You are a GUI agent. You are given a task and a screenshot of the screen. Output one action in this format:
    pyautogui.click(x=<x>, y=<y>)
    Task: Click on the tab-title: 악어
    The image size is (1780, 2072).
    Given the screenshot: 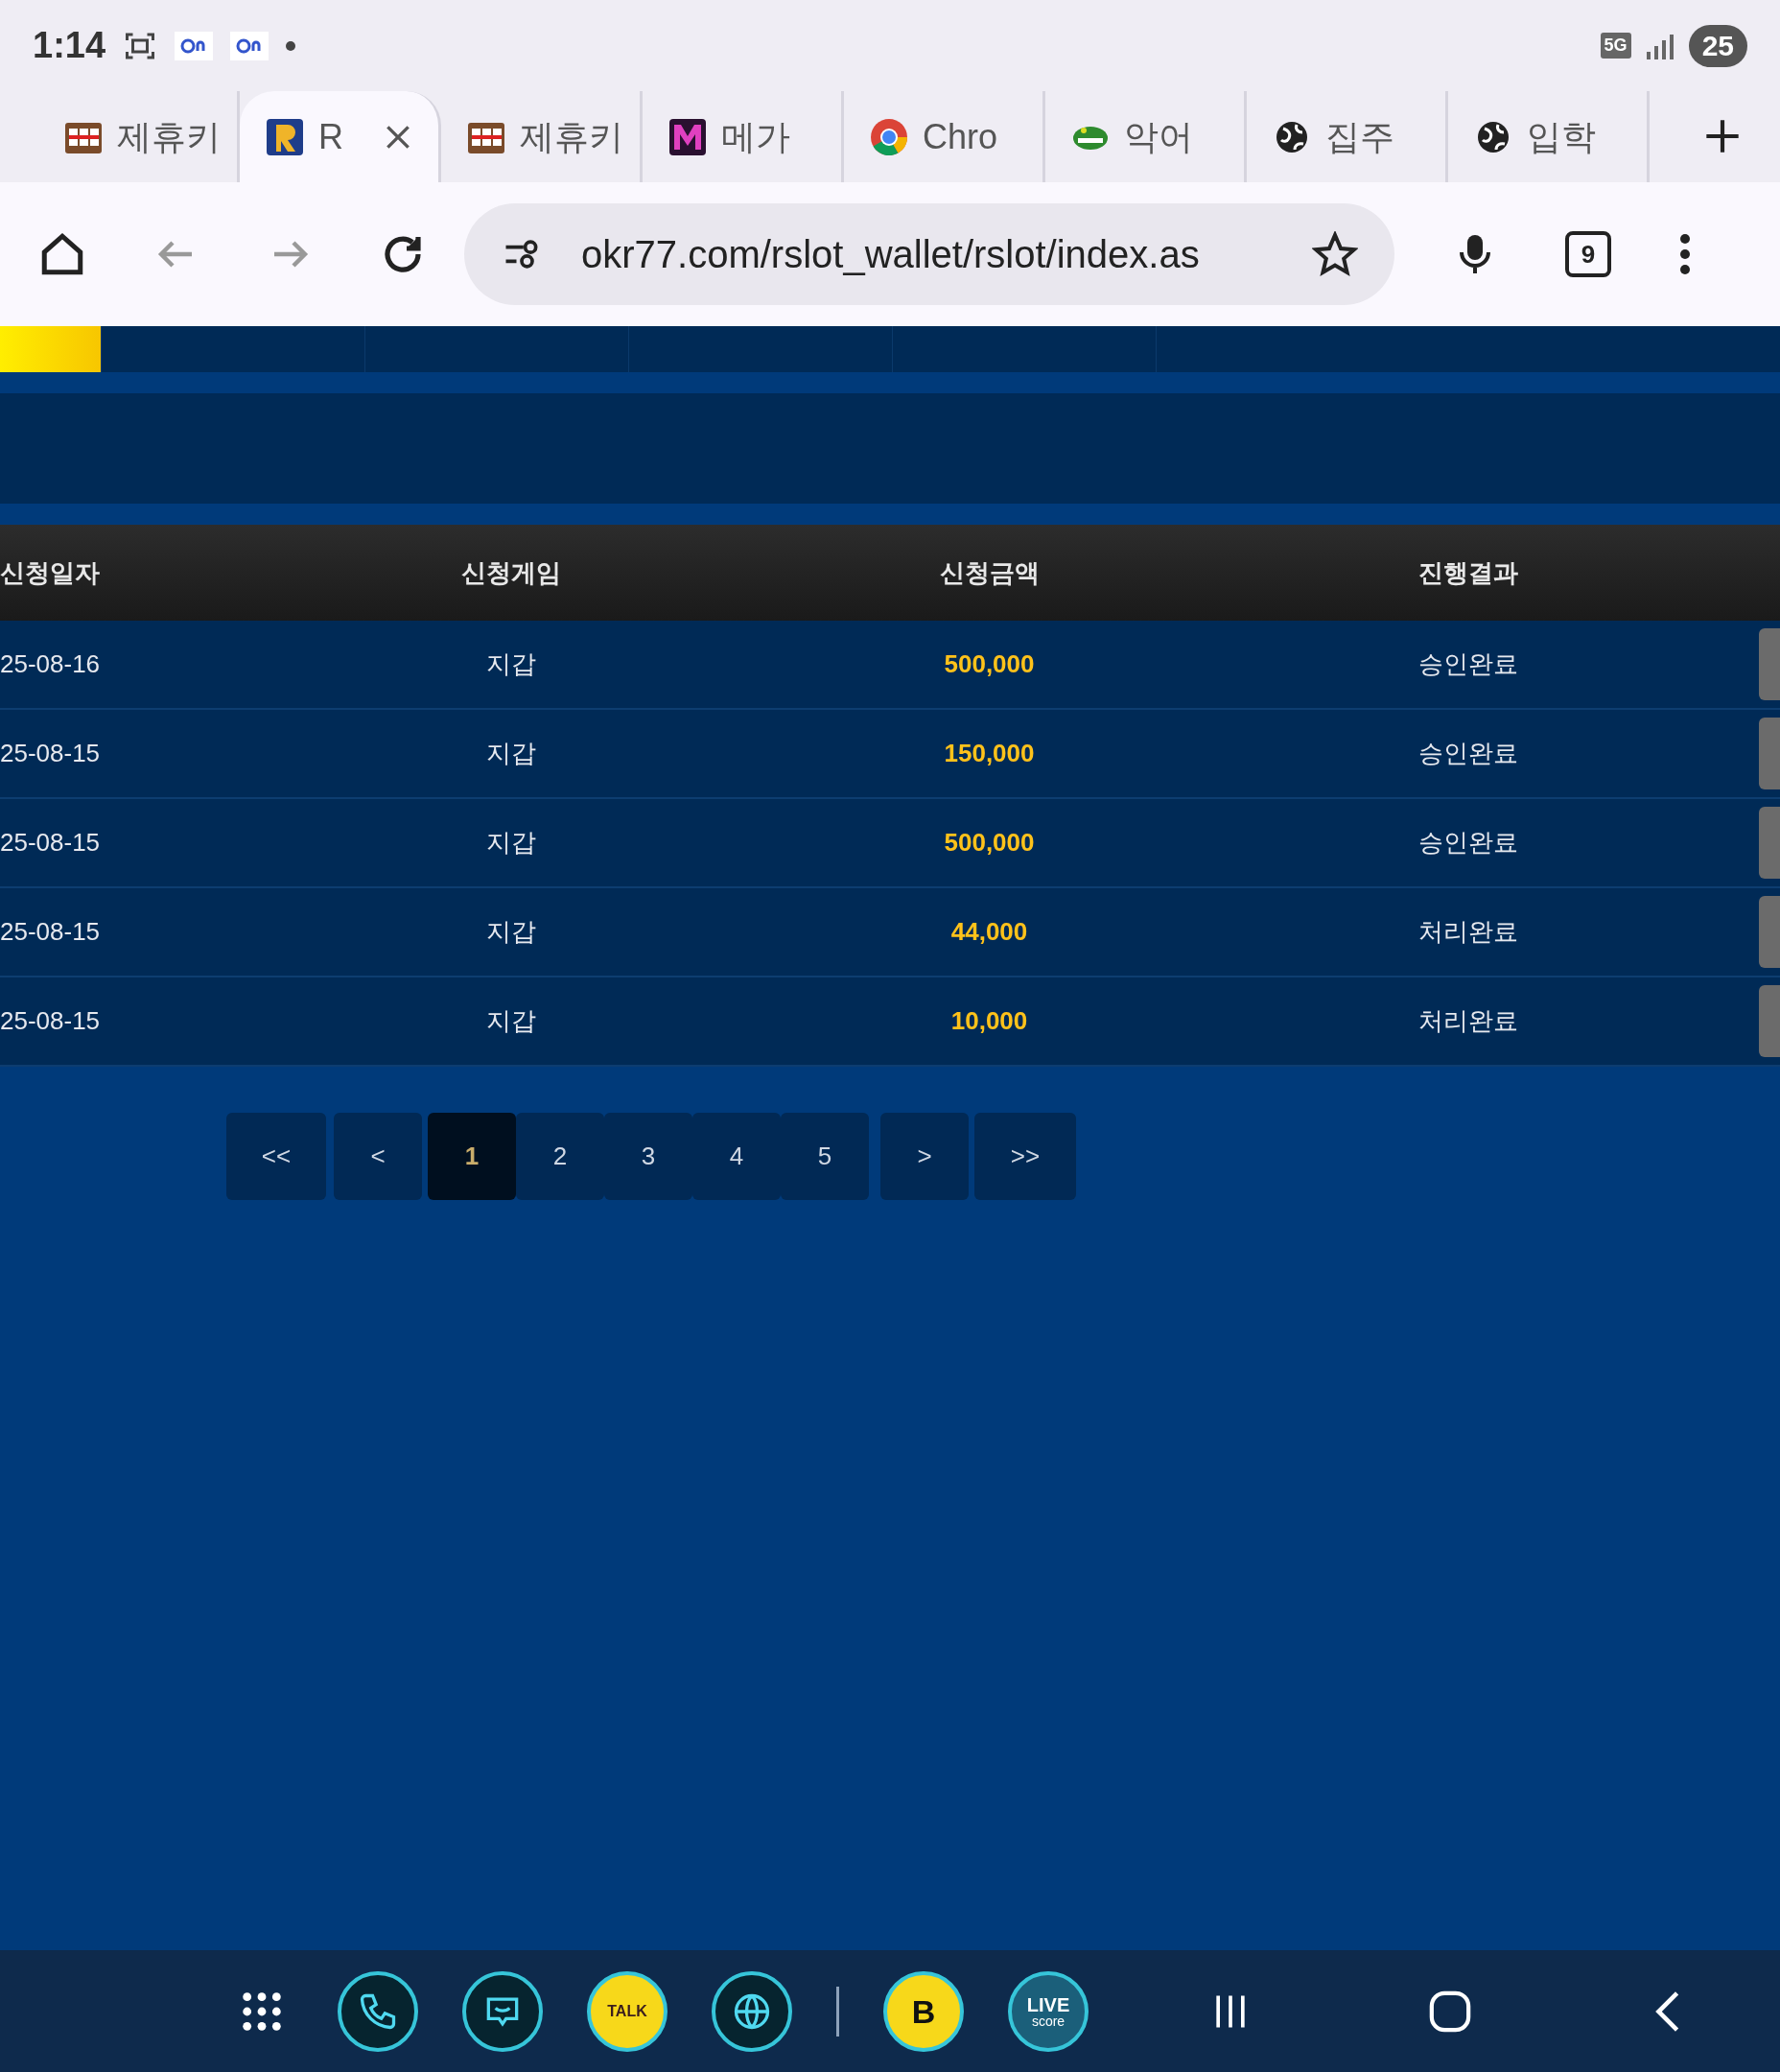 What is the action you would take?
    pyautogui.click(x=1158, y=136)
    